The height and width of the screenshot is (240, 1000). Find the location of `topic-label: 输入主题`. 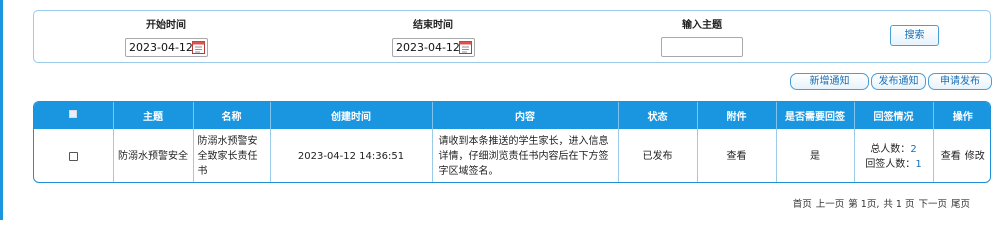

topic-label: 输入主题 is located at coordinates (702, 25).